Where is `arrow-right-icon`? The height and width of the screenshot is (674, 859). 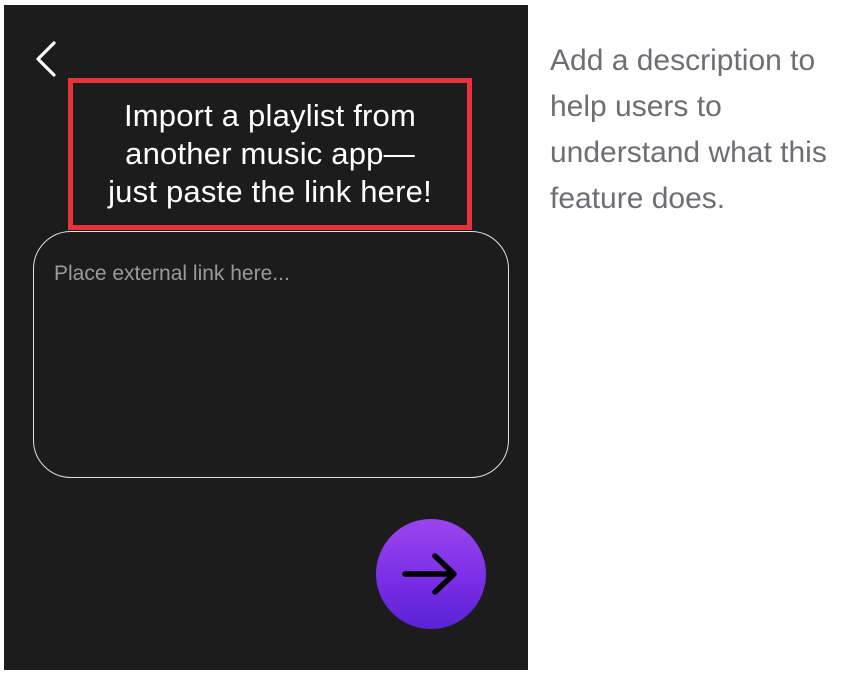 arrow-right-icon is located at coordinates (429, 574).